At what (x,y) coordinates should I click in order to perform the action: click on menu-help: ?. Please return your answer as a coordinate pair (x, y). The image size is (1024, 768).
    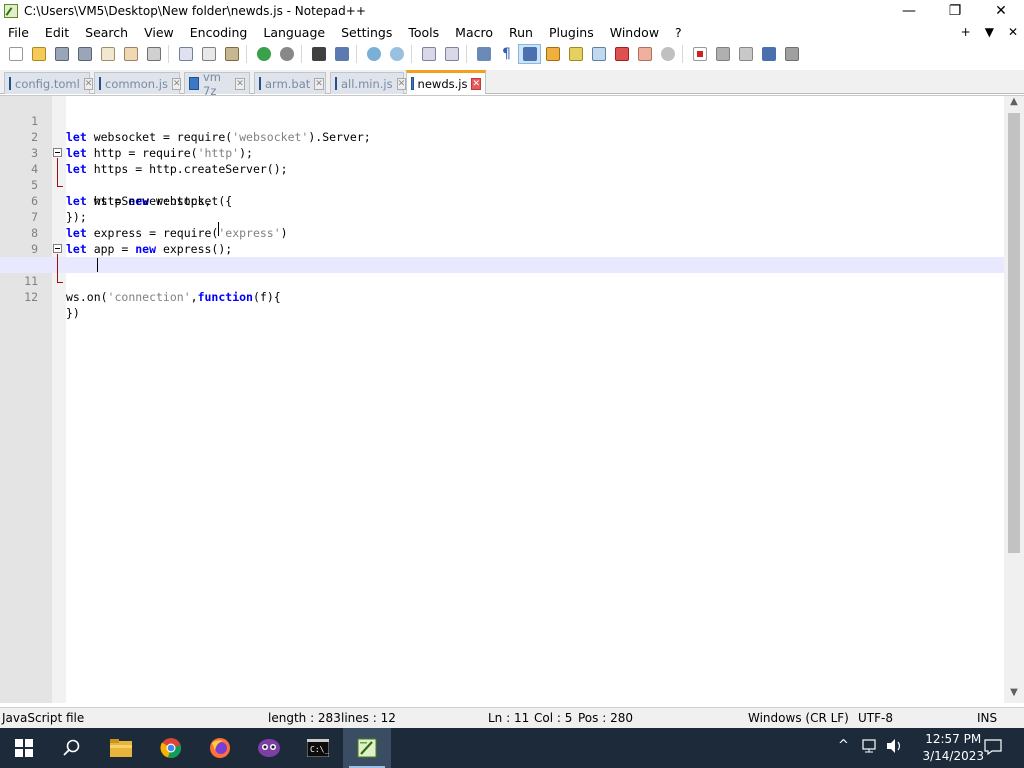
    Looking at the image, I should click on (678, 32).